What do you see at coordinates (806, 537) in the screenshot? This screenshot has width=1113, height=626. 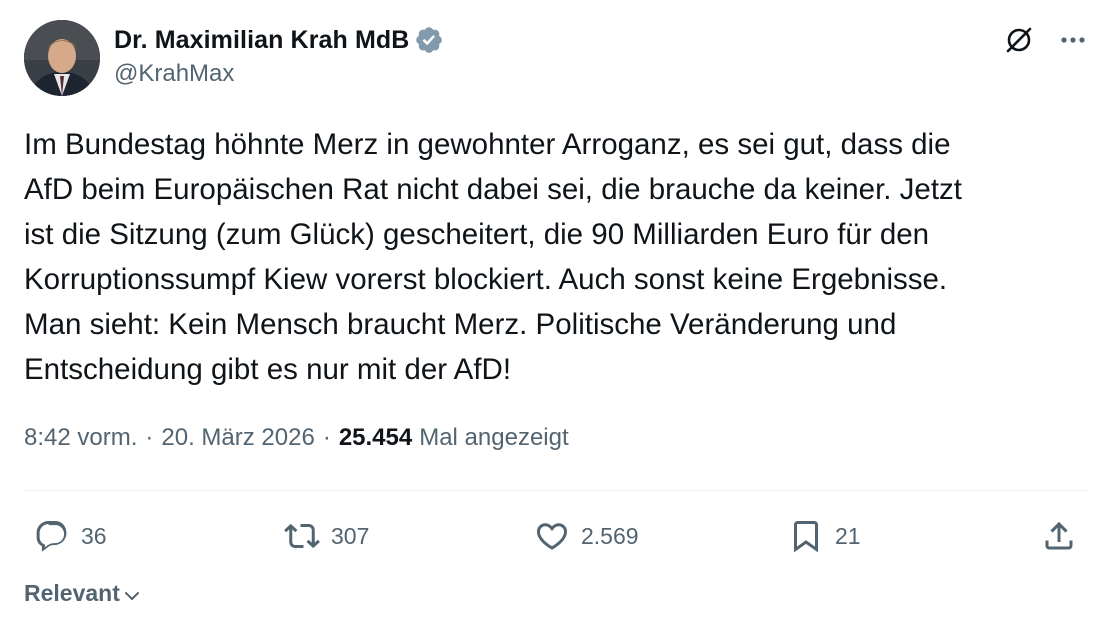 I see `bookmark-icon` at bounding box center [806, 537].